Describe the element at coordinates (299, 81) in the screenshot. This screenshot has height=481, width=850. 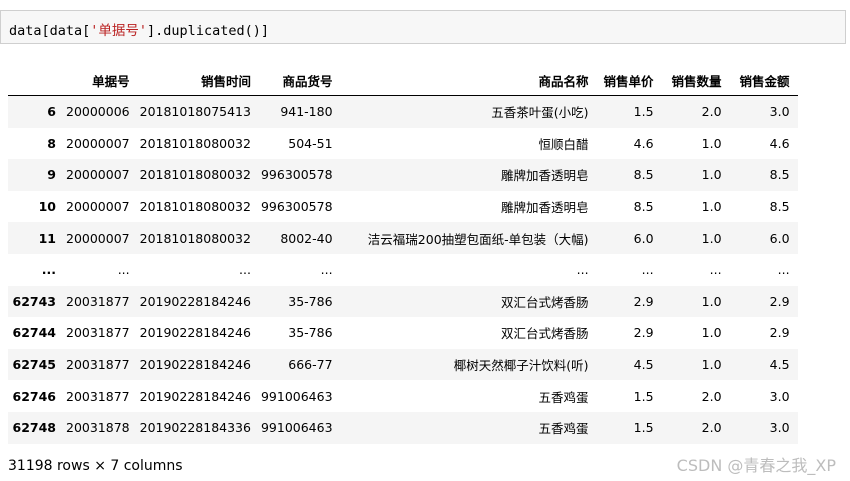
I see `column-header: 商品货号` at that location.